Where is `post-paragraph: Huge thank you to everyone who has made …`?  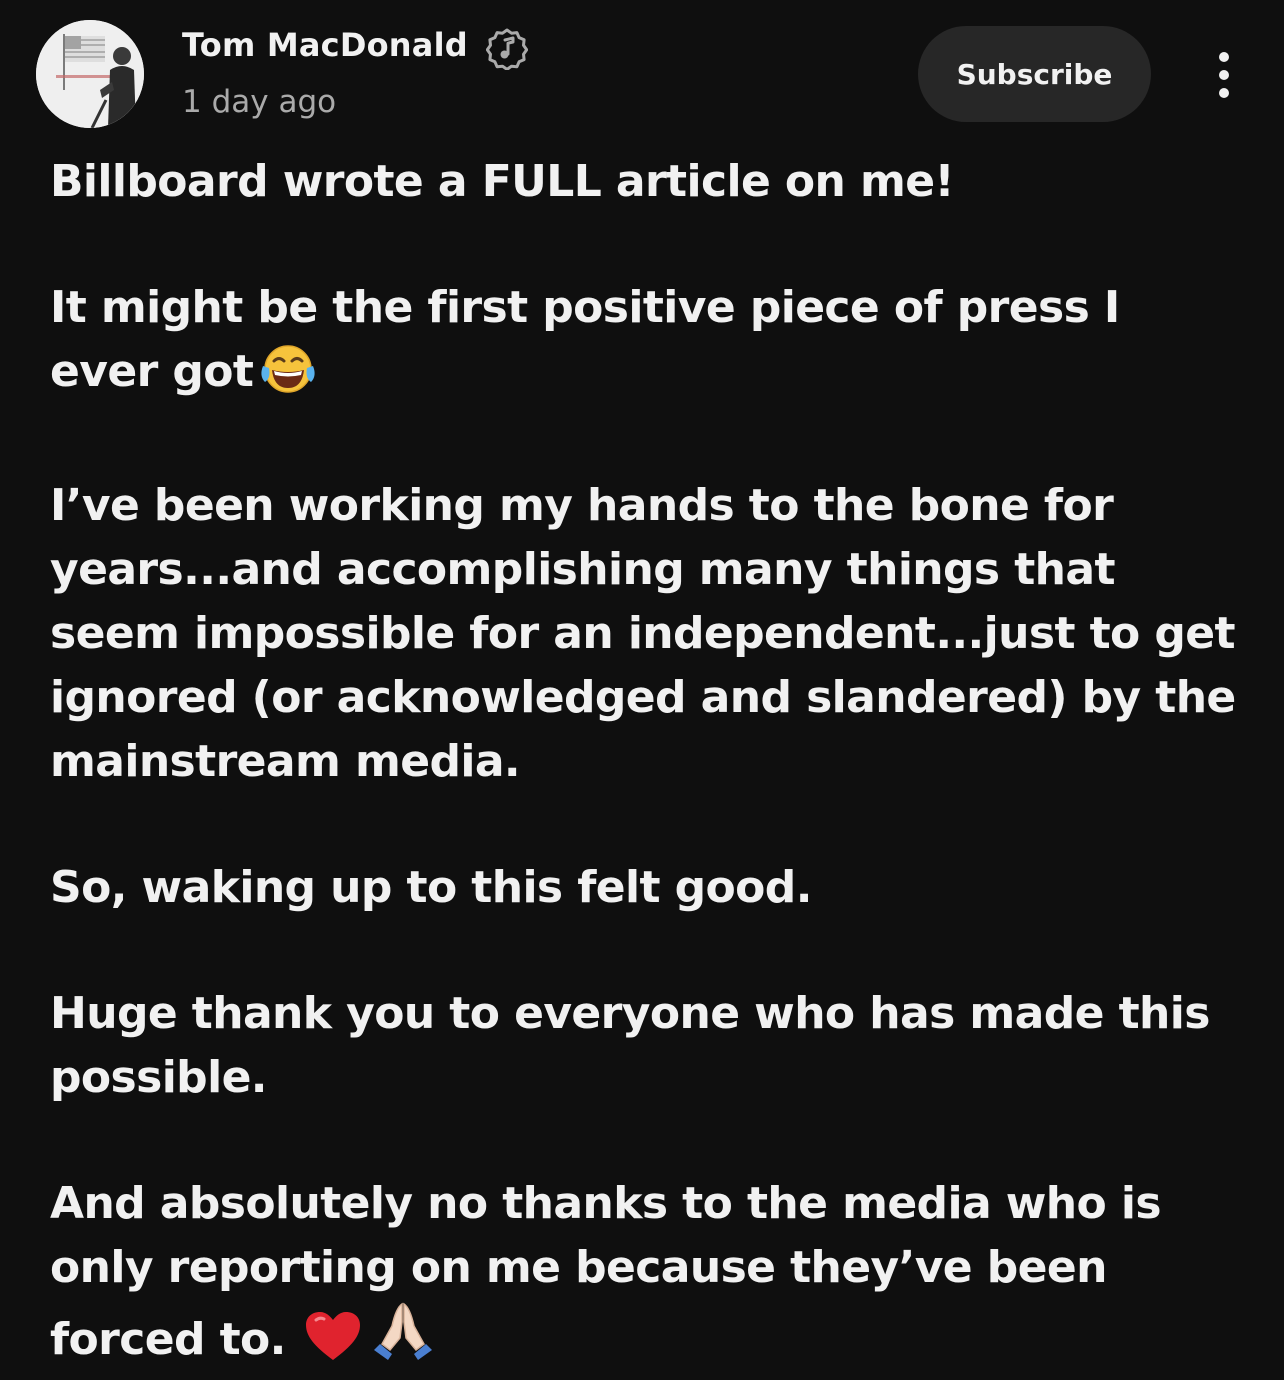
post-paragraph: Huge thank you to everyone who has made … is located at coordinates (630, 1045).